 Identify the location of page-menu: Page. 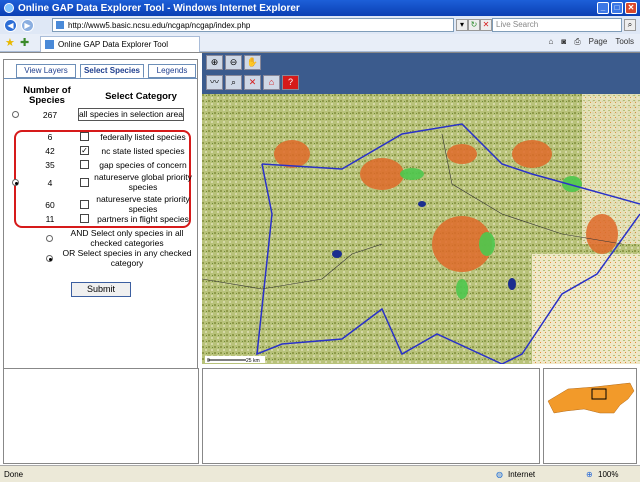
(598, 42).